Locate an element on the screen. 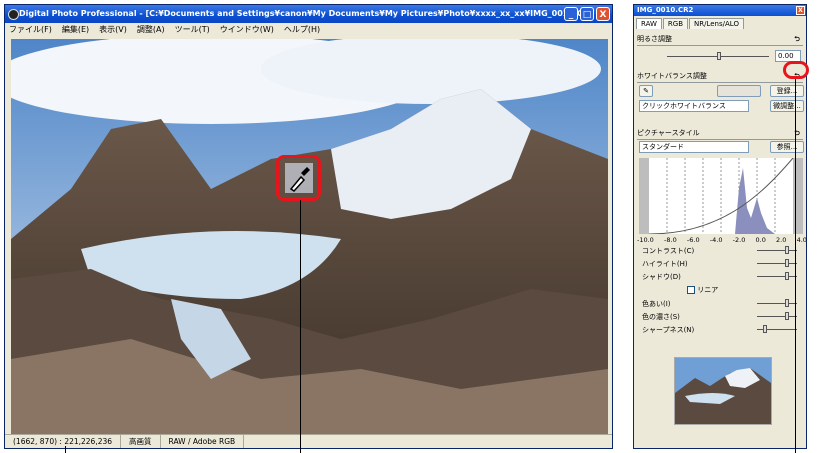 Image resolution: width=833 pixels, height=453 pixels. status-coords: (1662, 870) : 221,226,236 is located at coordinates (63, 441).